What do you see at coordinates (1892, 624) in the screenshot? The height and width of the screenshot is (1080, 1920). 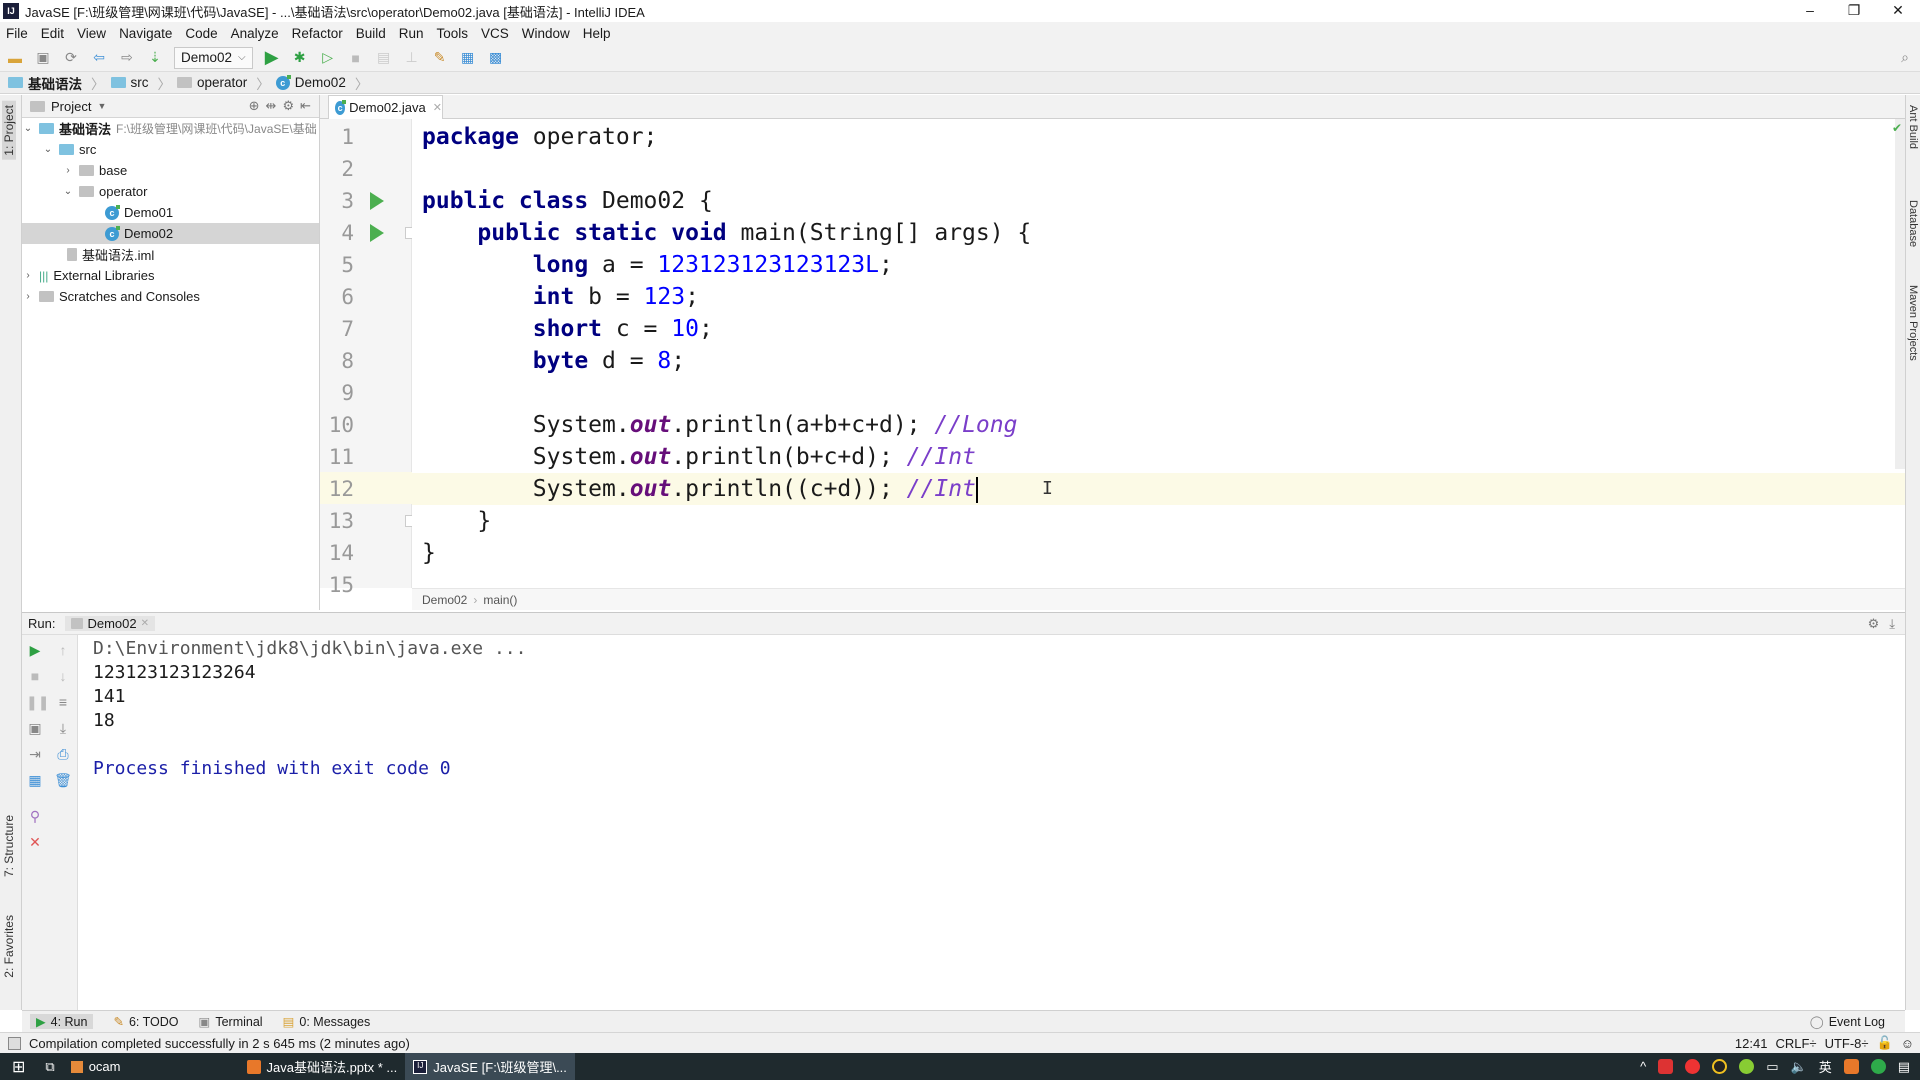 I see `hide-panel-icon: ⤓` at bounding box center [1892, 624].